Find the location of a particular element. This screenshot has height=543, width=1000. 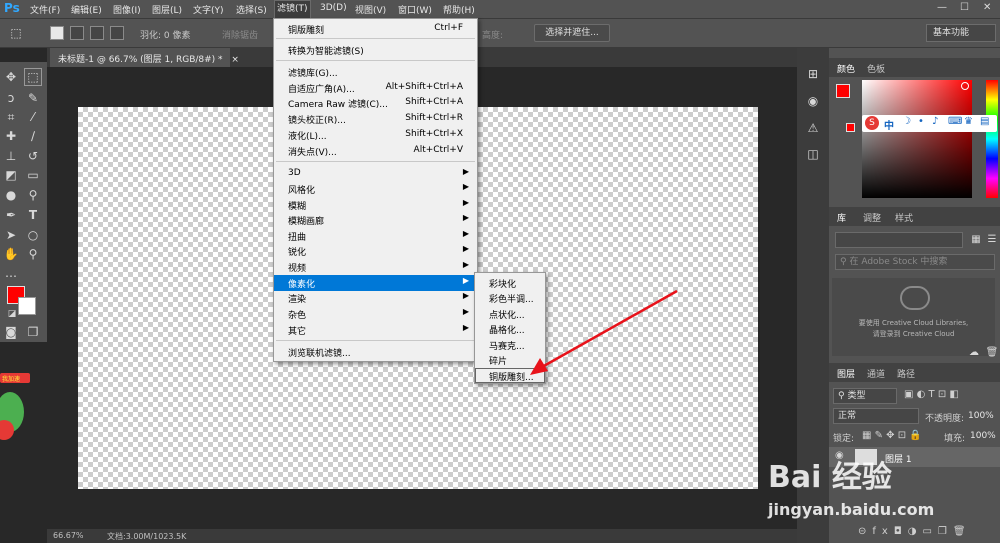

zoom-tool-icon: ⚲ is located at coordinates (33, 254).